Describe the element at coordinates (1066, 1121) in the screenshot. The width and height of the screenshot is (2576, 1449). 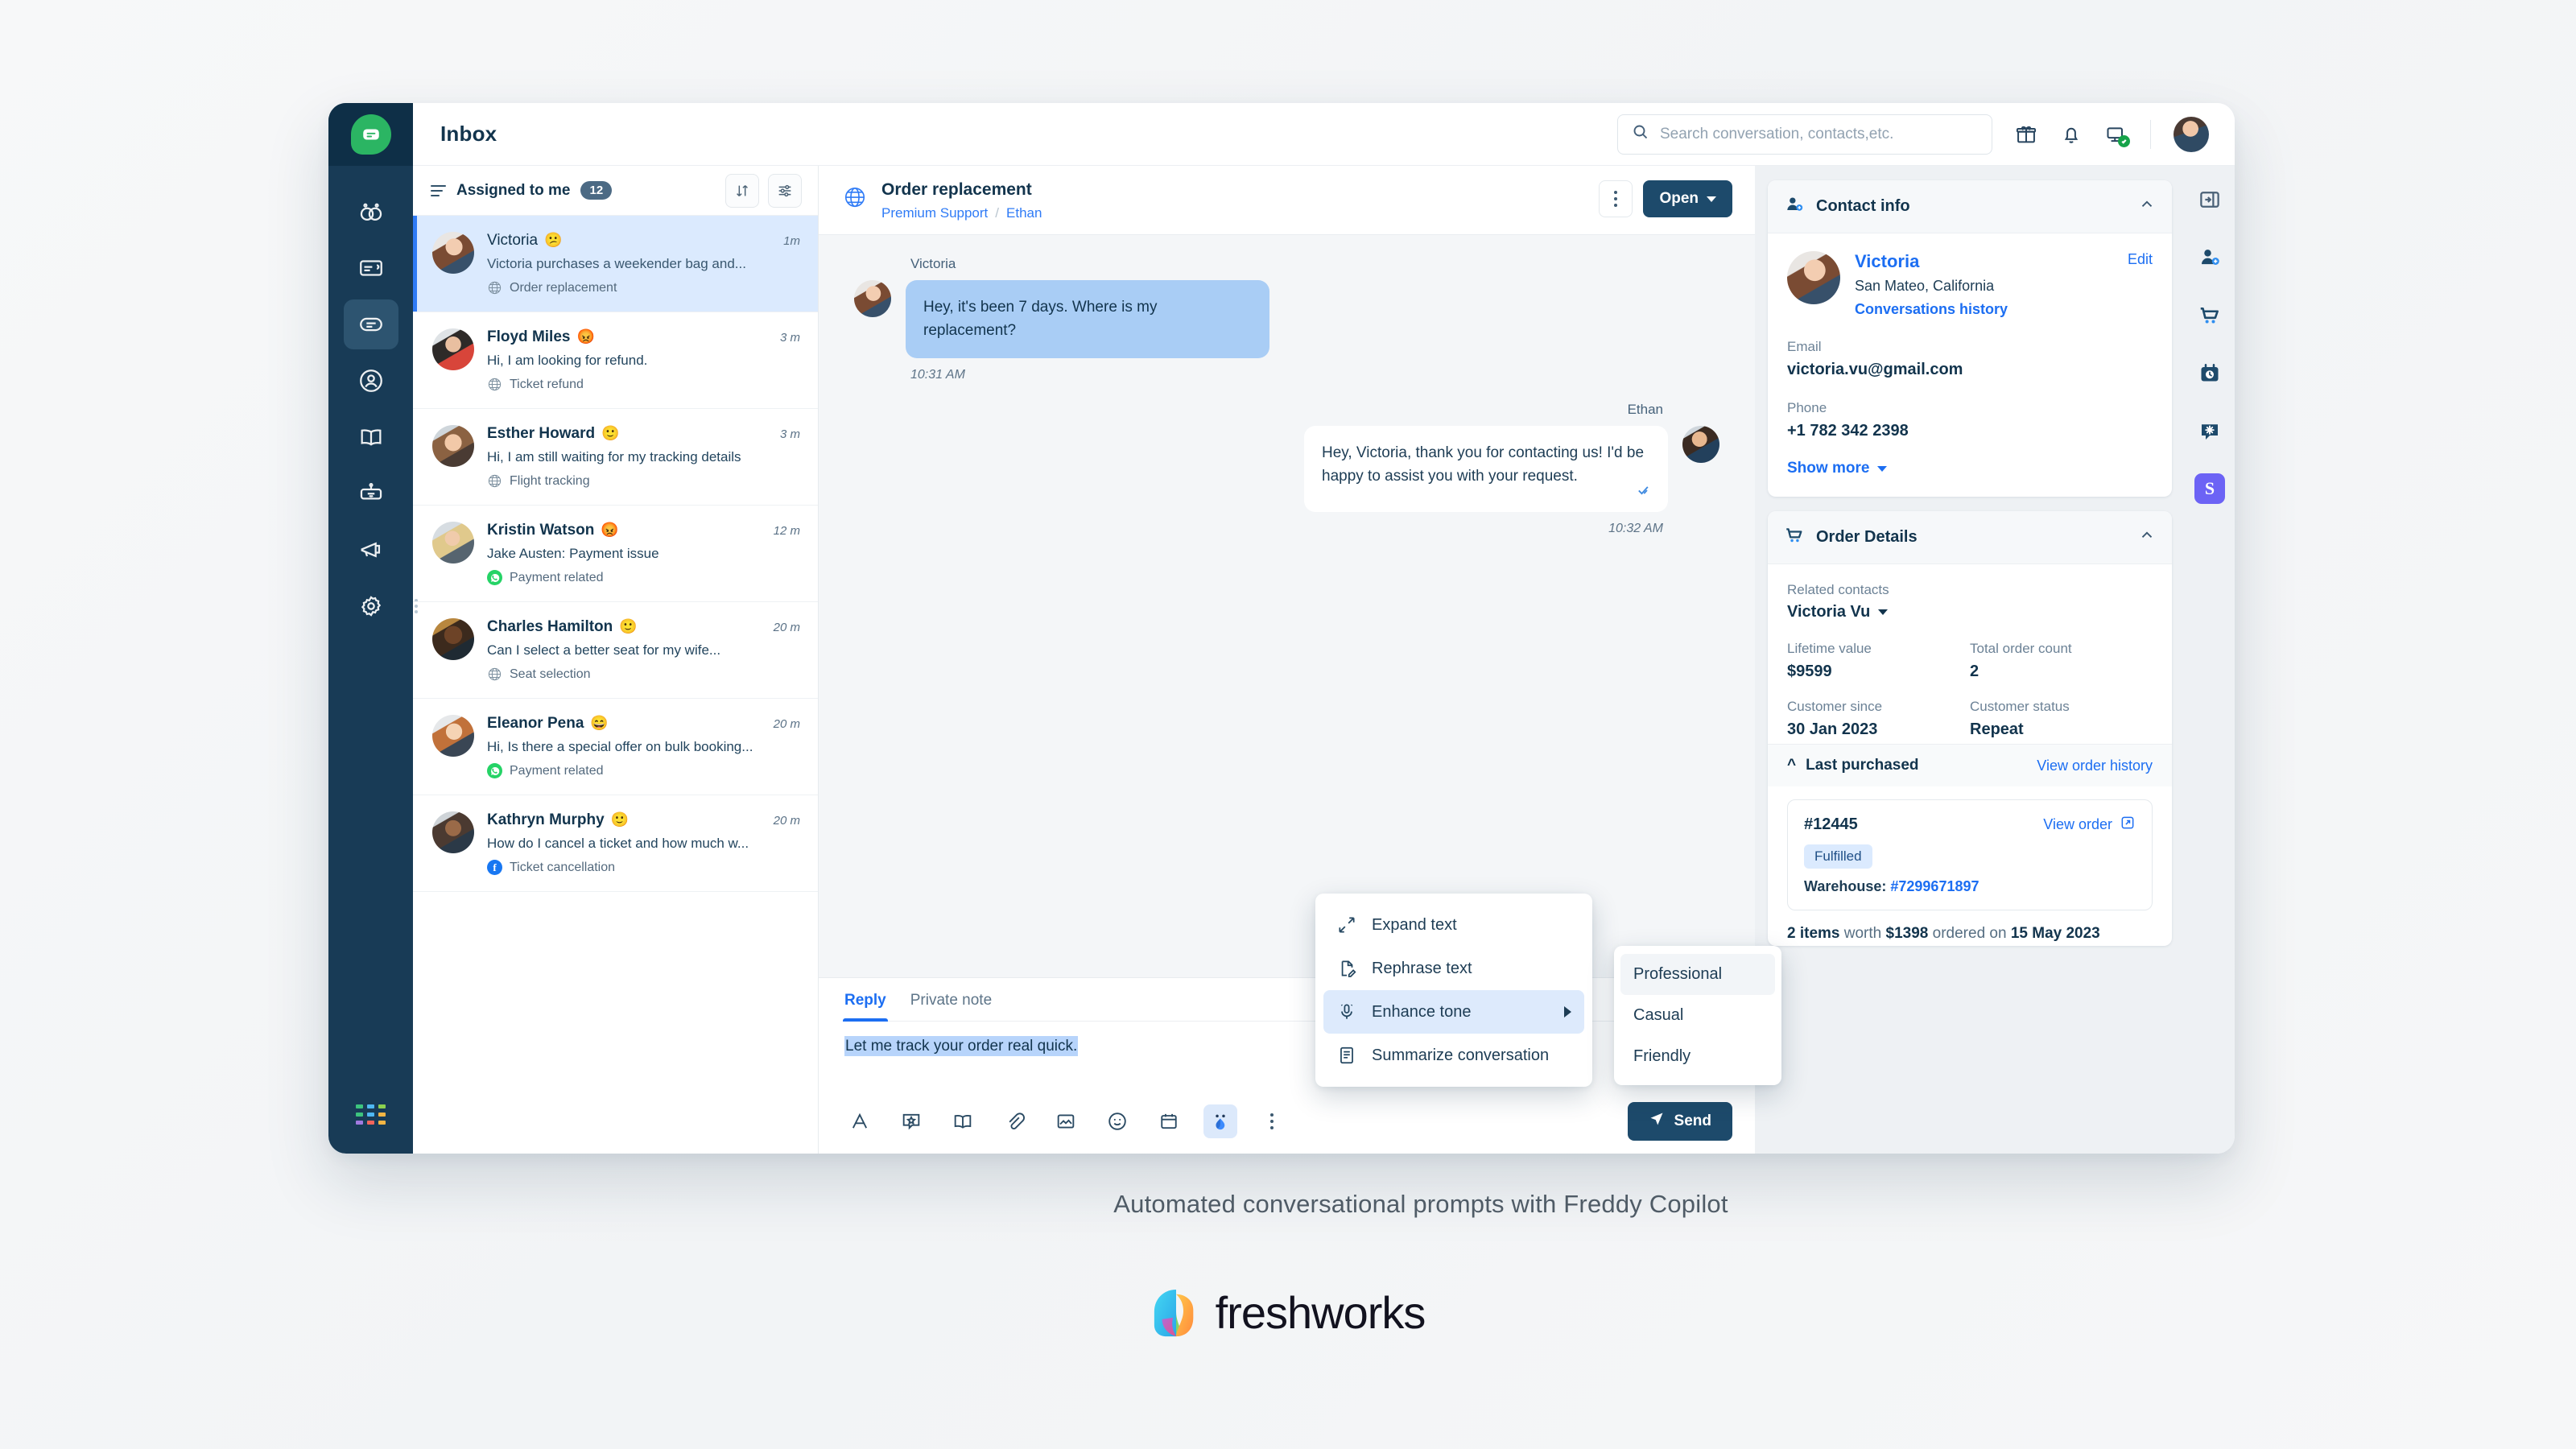
I see `image-icon` at that location.